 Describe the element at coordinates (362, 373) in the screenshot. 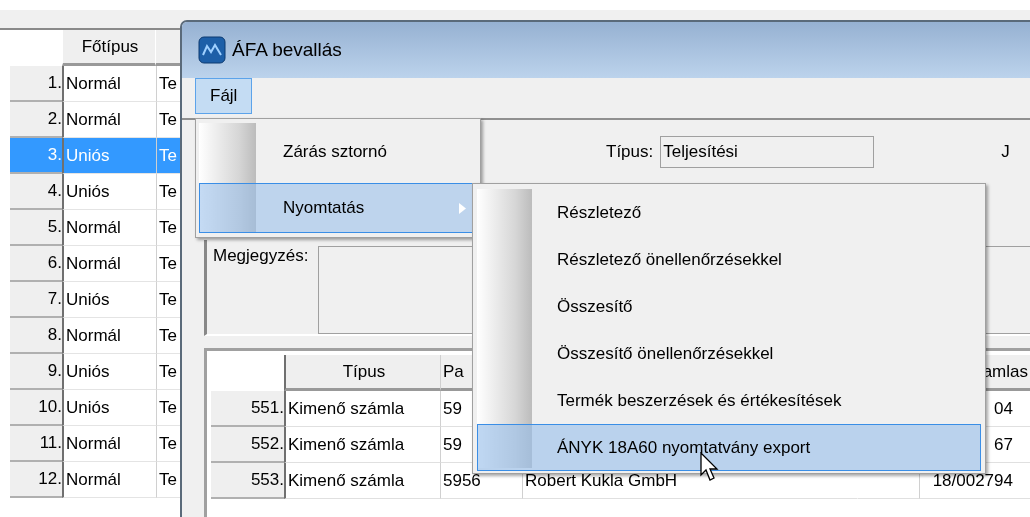

I see `column-header: Típus` at that location.